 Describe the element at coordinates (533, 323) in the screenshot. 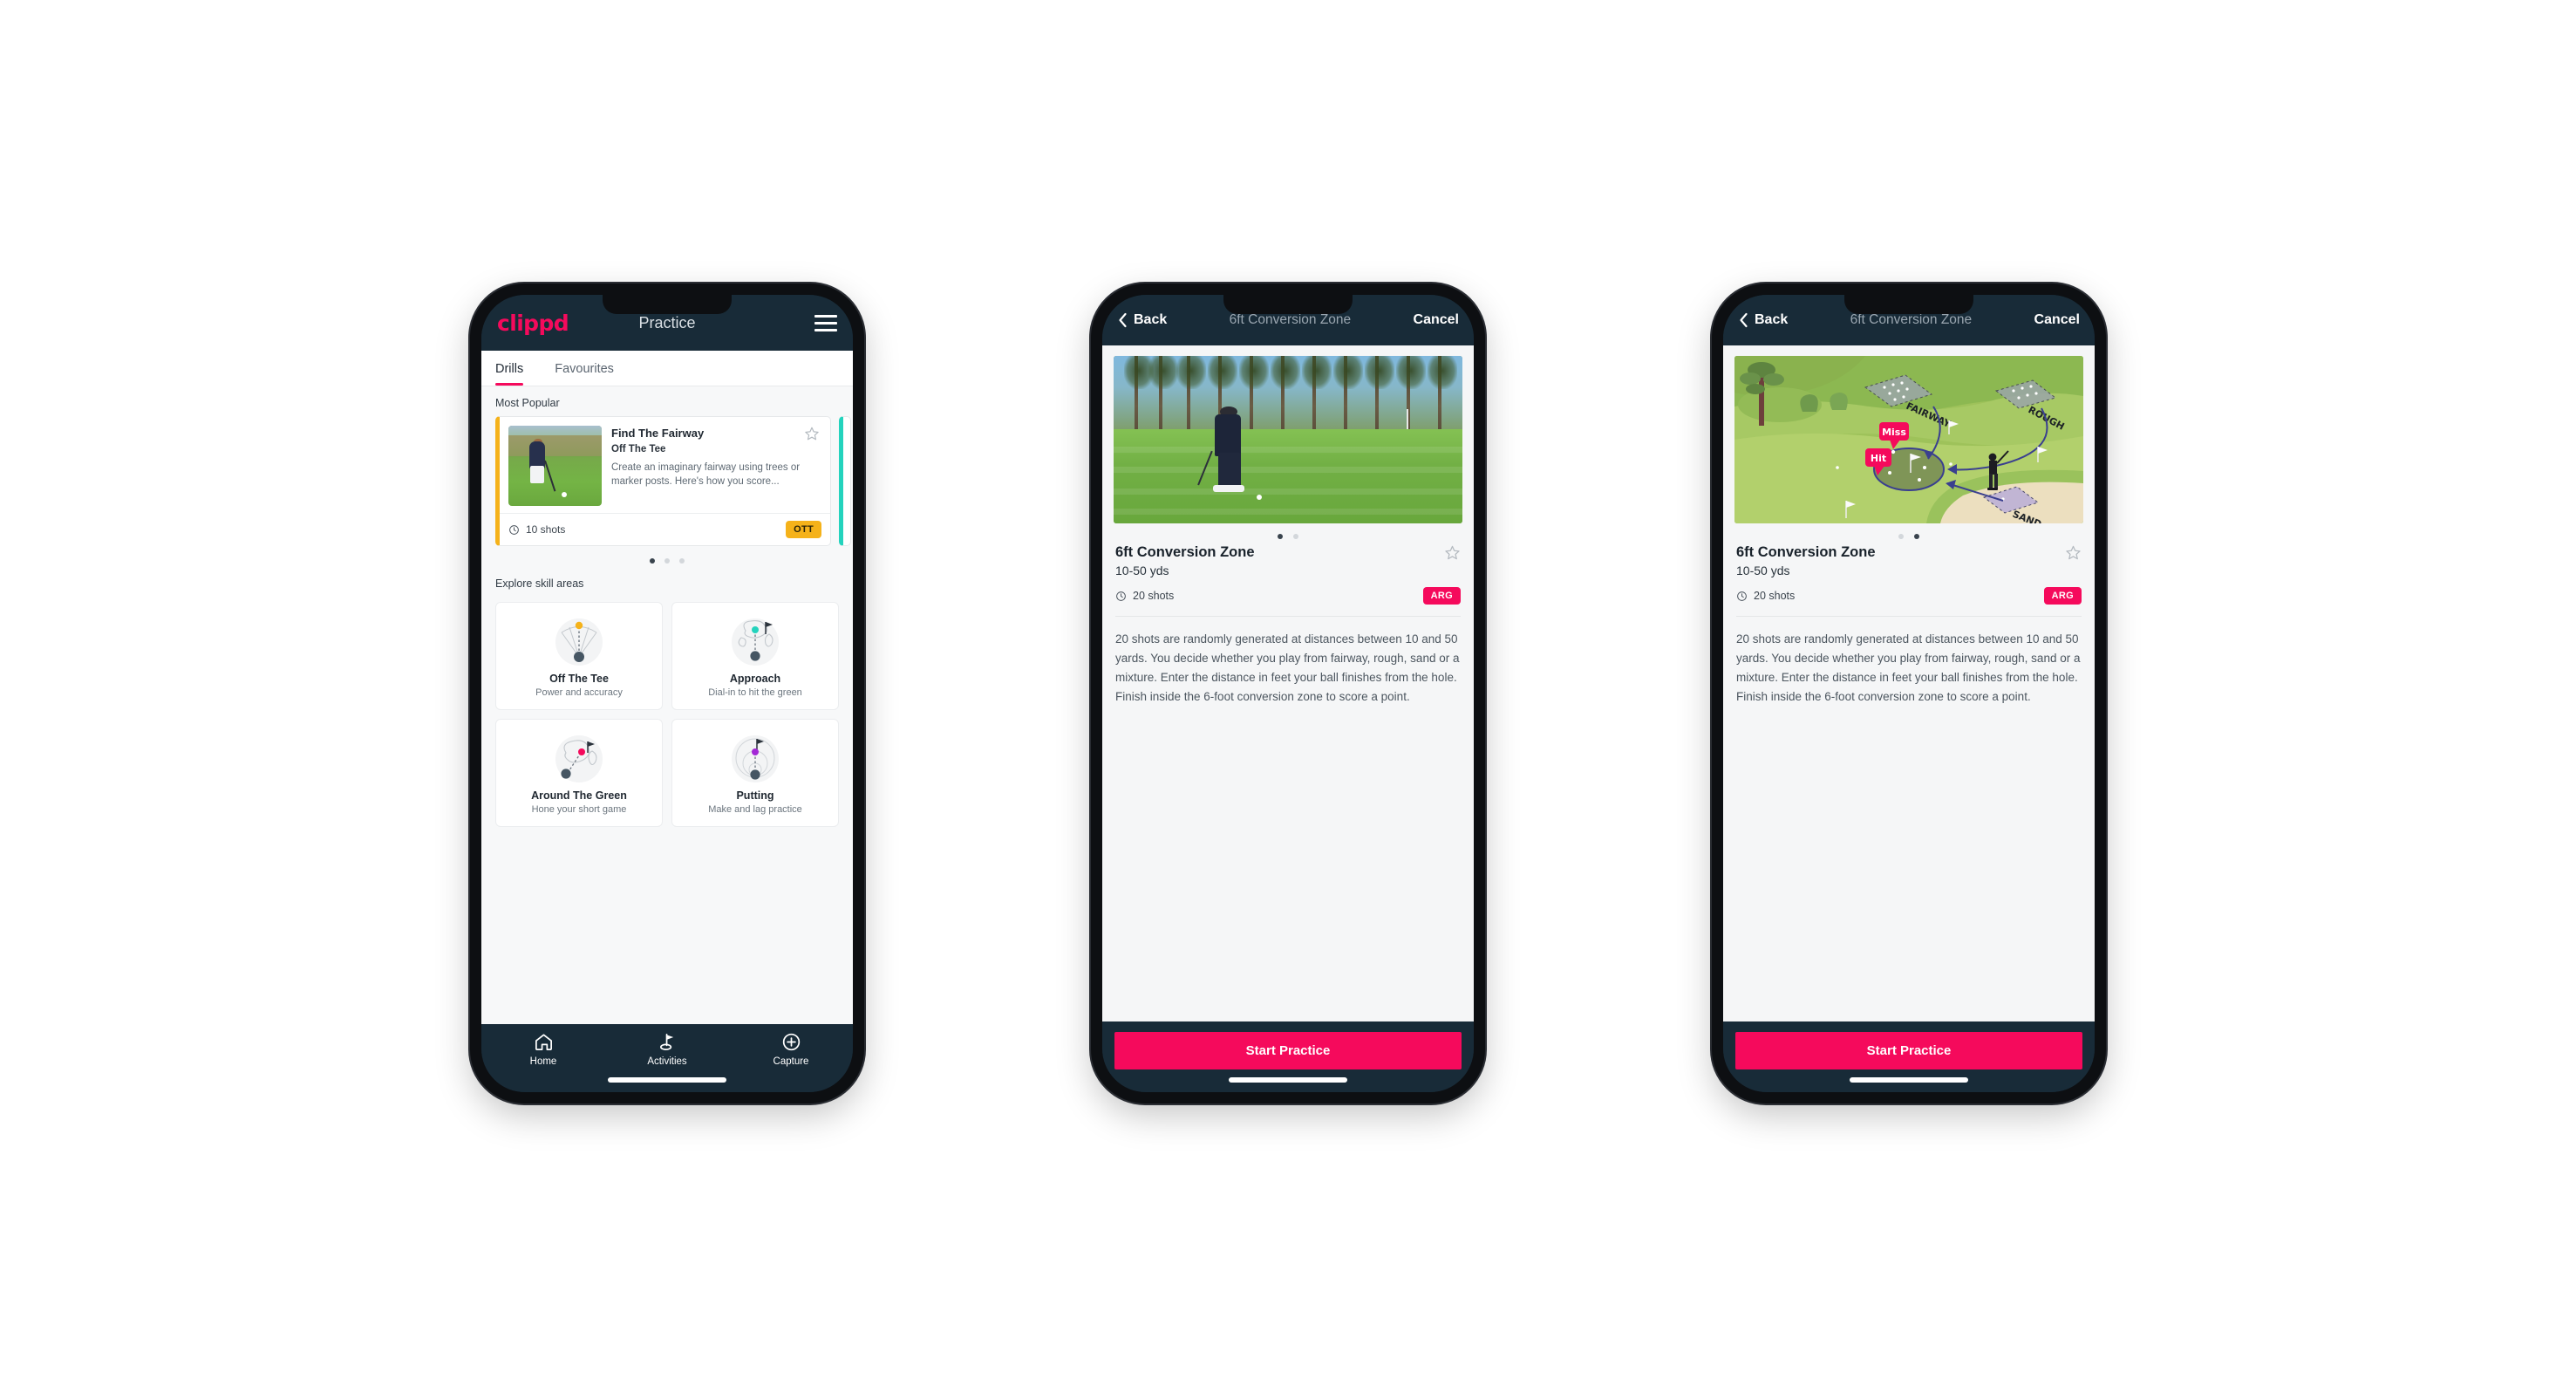

I see `clippd-logo: clippd` at that location.